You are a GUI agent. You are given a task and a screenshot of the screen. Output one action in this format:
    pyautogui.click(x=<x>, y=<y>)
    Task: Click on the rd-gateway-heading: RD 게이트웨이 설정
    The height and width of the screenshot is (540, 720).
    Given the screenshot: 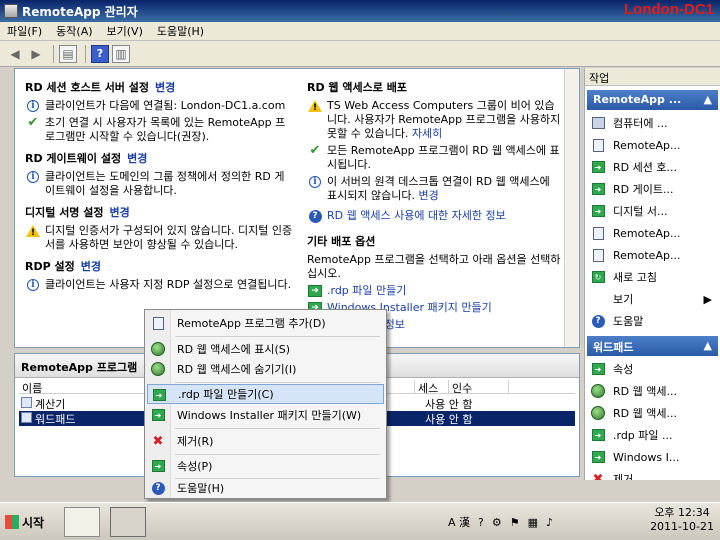 What is the action you would take?
    pyautogui.click(x=73, y=158)
    